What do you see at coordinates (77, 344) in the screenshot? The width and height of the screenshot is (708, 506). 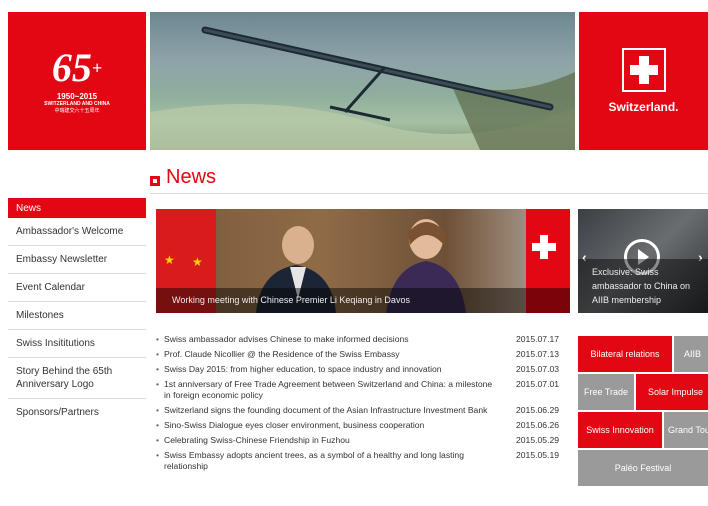 I see `sidebar-item-swiss-institutions: Swiss Insititutions` at bounding box center [77, 344].